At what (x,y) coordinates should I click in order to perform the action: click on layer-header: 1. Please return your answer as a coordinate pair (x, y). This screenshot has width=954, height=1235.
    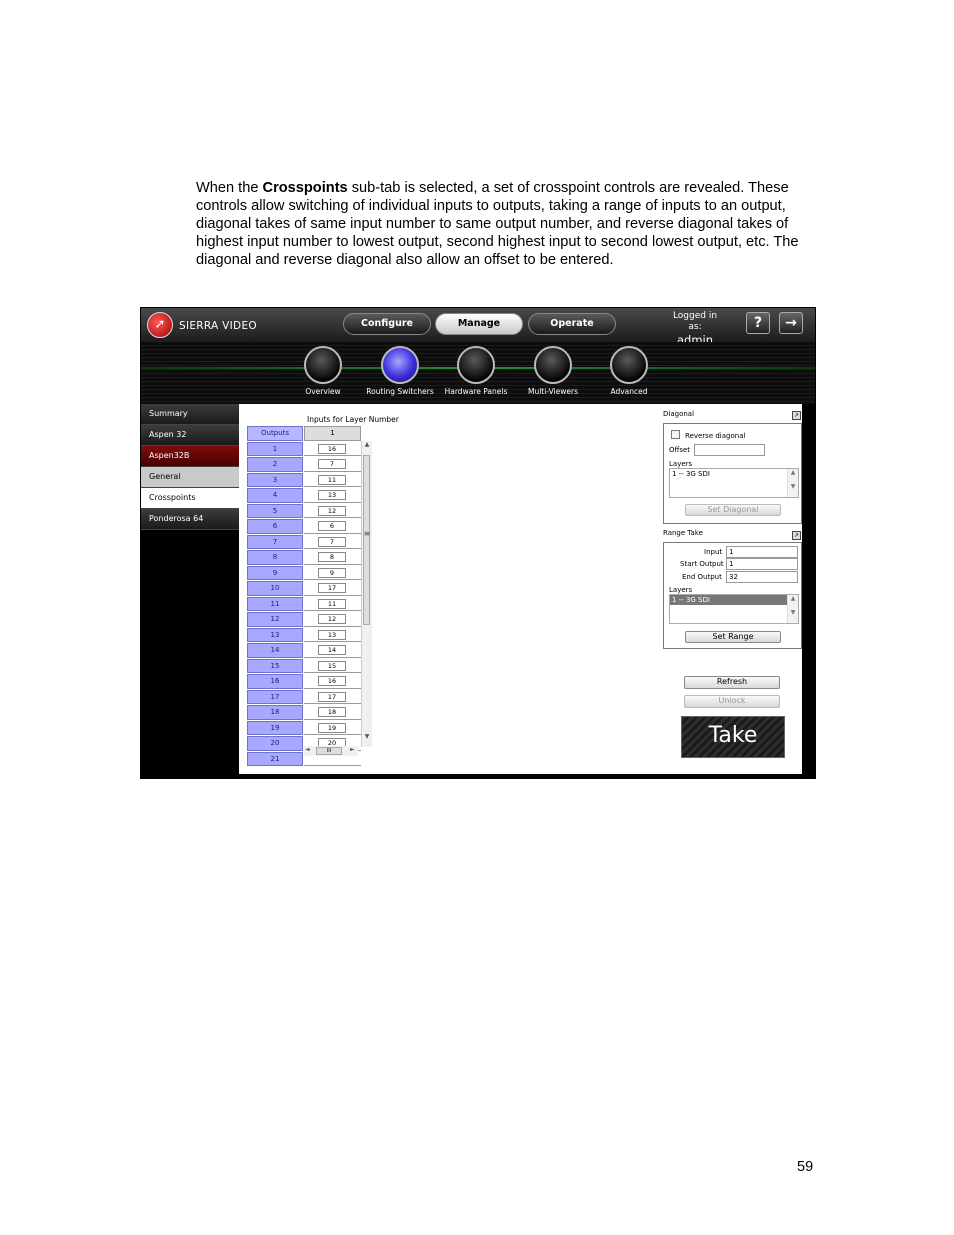
    Looking at the image, I should click on (332, 433).